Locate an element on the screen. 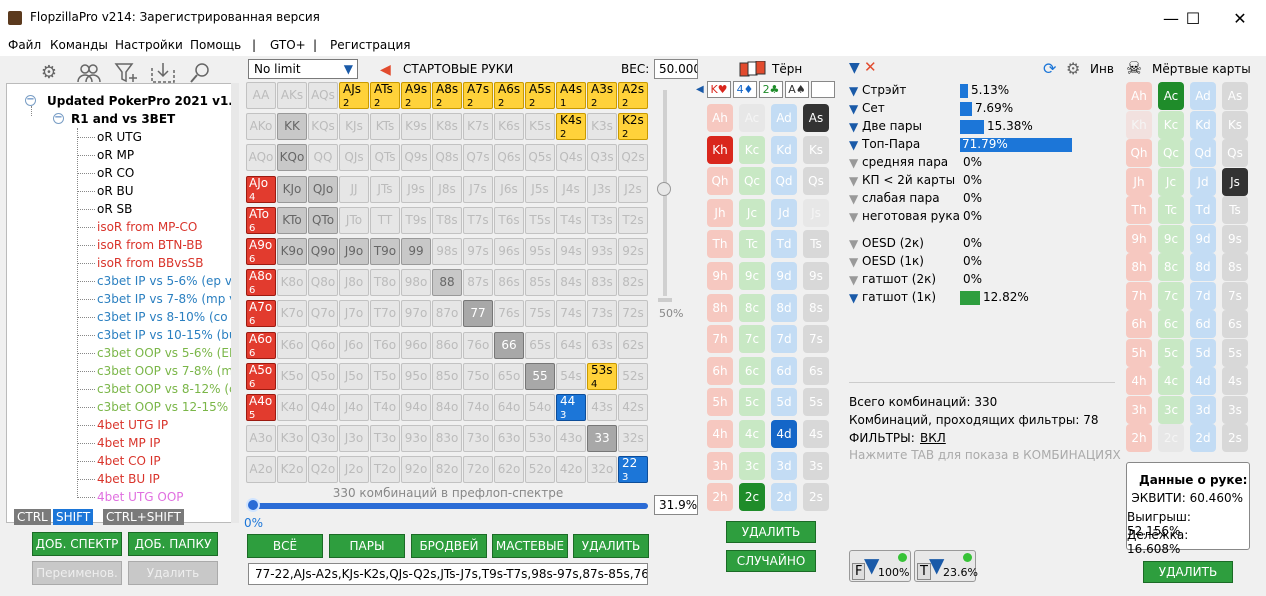  shift-key: SHIFT is located at coordinates (73, 517).